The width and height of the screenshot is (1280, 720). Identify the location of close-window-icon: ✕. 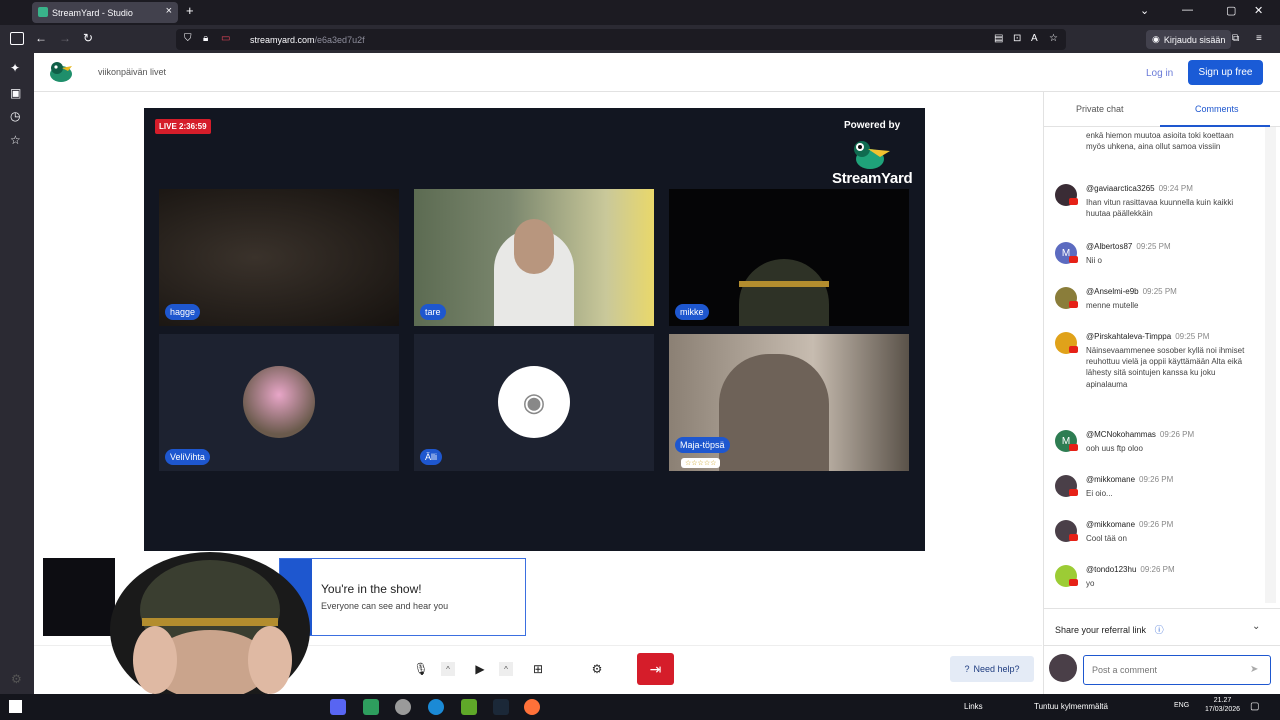
(1258, 10).